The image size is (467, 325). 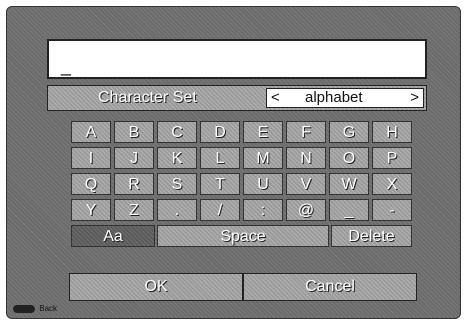 What do you see at coordinates (91, 210) in the screenshot?
I see `key-Y: Y` at bounding box center [91, 210].